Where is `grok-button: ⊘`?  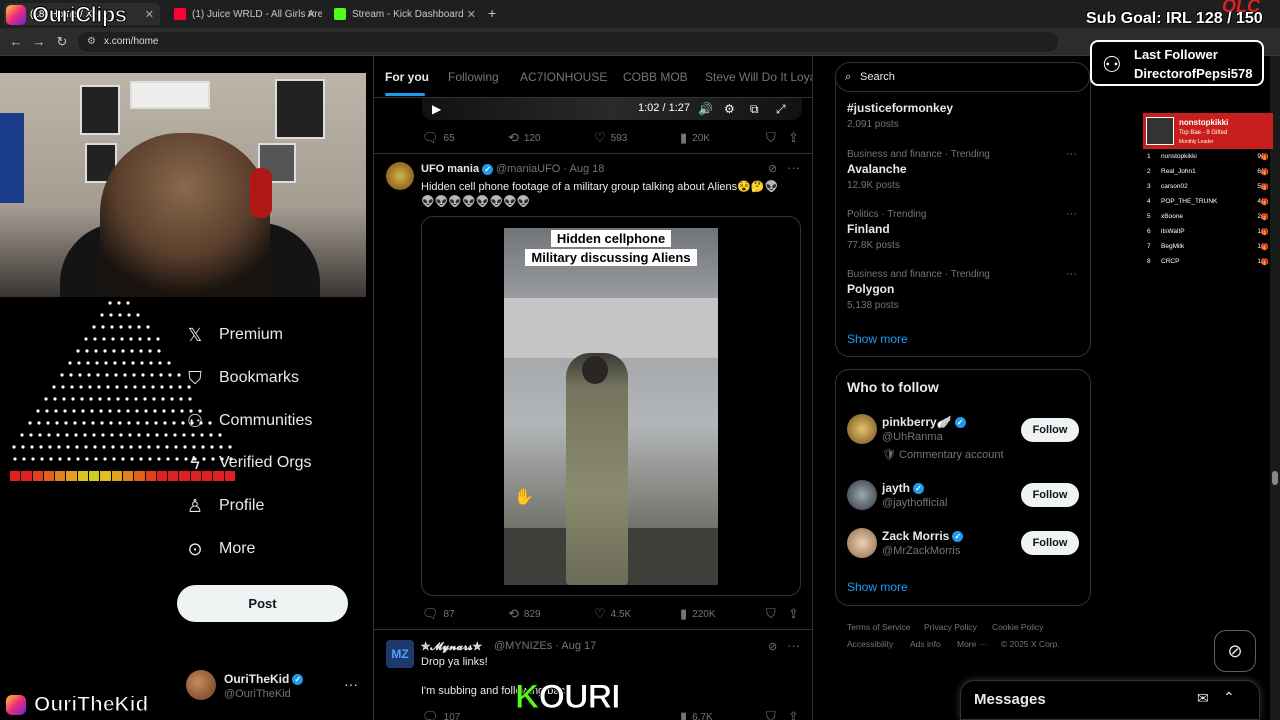
grok-button: ⊘ is located at coordinates (1235, 651).